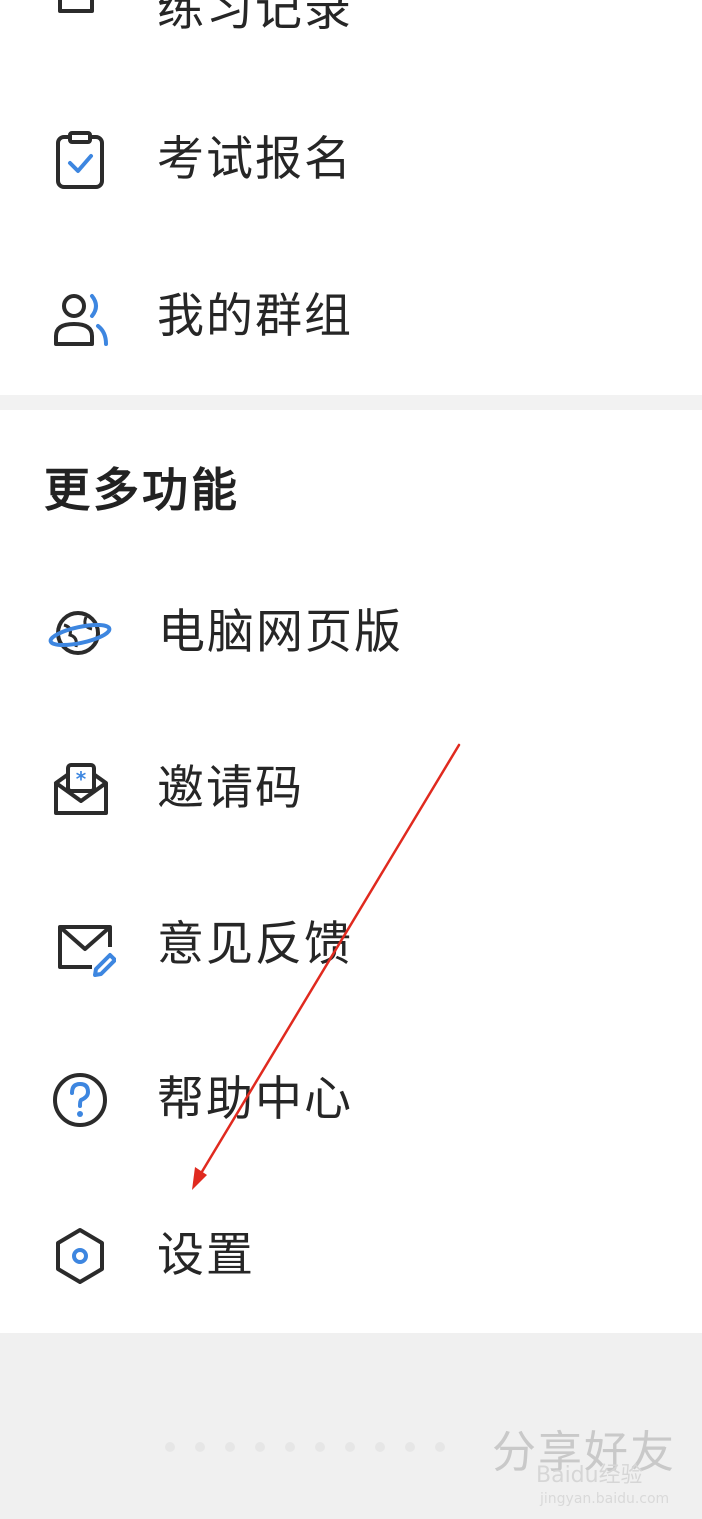  I want to click on baidu-jingyan-watermark-logo: Baidu经验, so click(589, 1475).